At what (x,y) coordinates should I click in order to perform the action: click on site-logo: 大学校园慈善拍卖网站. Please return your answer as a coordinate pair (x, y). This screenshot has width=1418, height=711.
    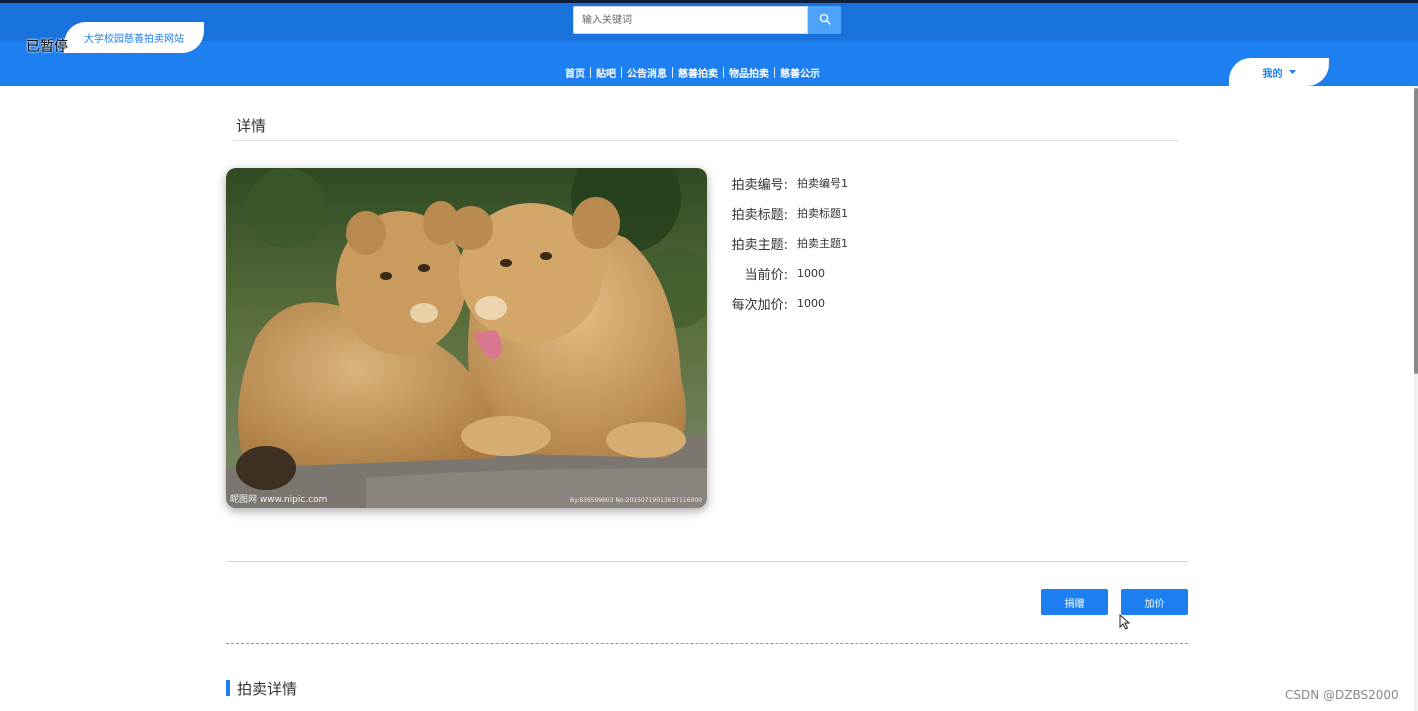
    Looking at the image, I should click on (134, 37).